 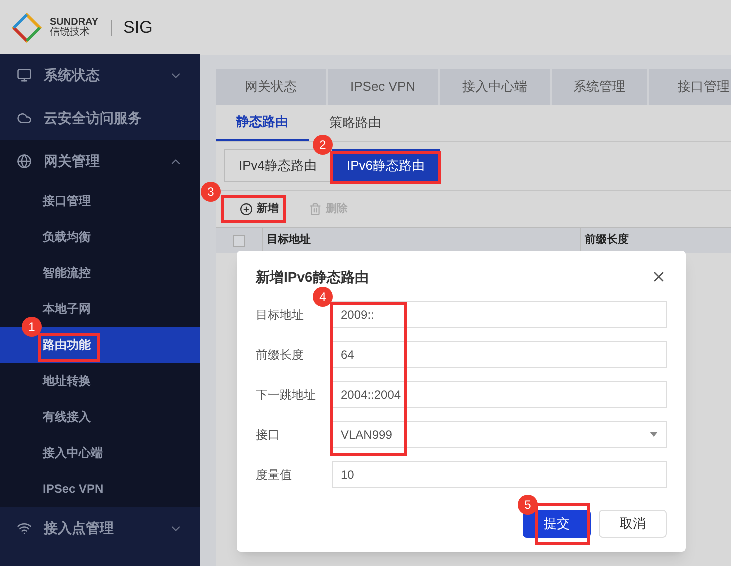 I want to click on submenu-item: 接入中心端, so click(x=100, y=453).